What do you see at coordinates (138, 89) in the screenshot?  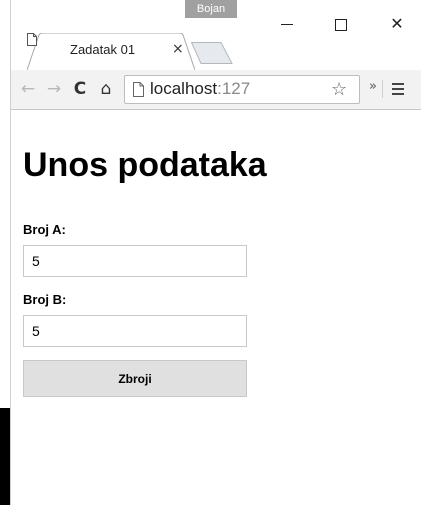 I see `page-info-icon` at bounding box center [138, 89].